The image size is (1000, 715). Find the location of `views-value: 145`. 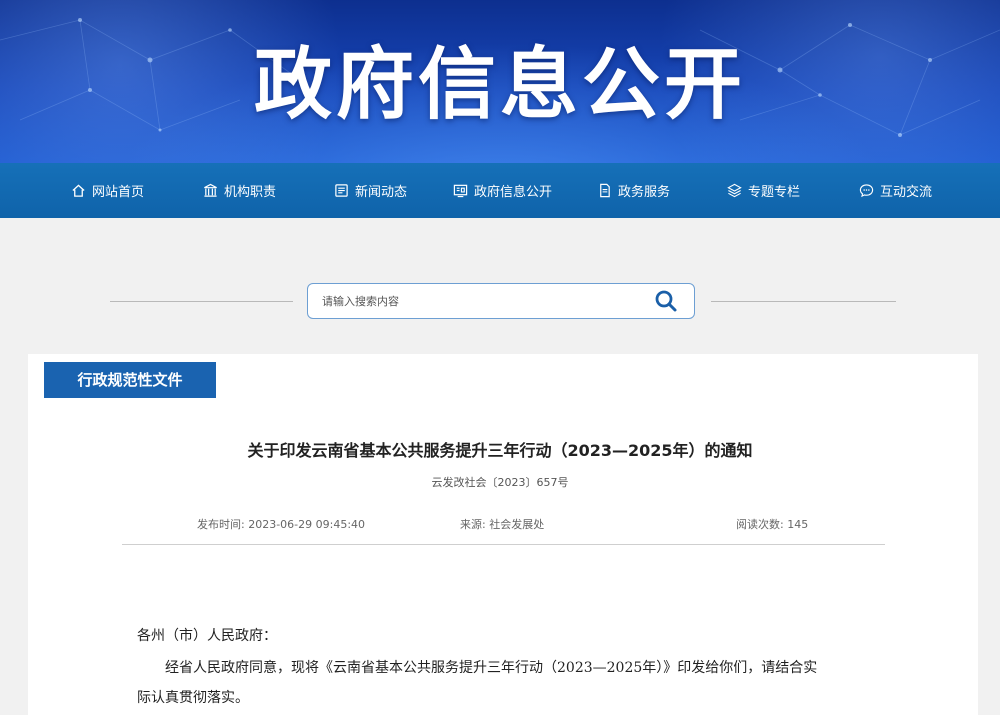

views-value: 145 is located at coordinates (798, 524).